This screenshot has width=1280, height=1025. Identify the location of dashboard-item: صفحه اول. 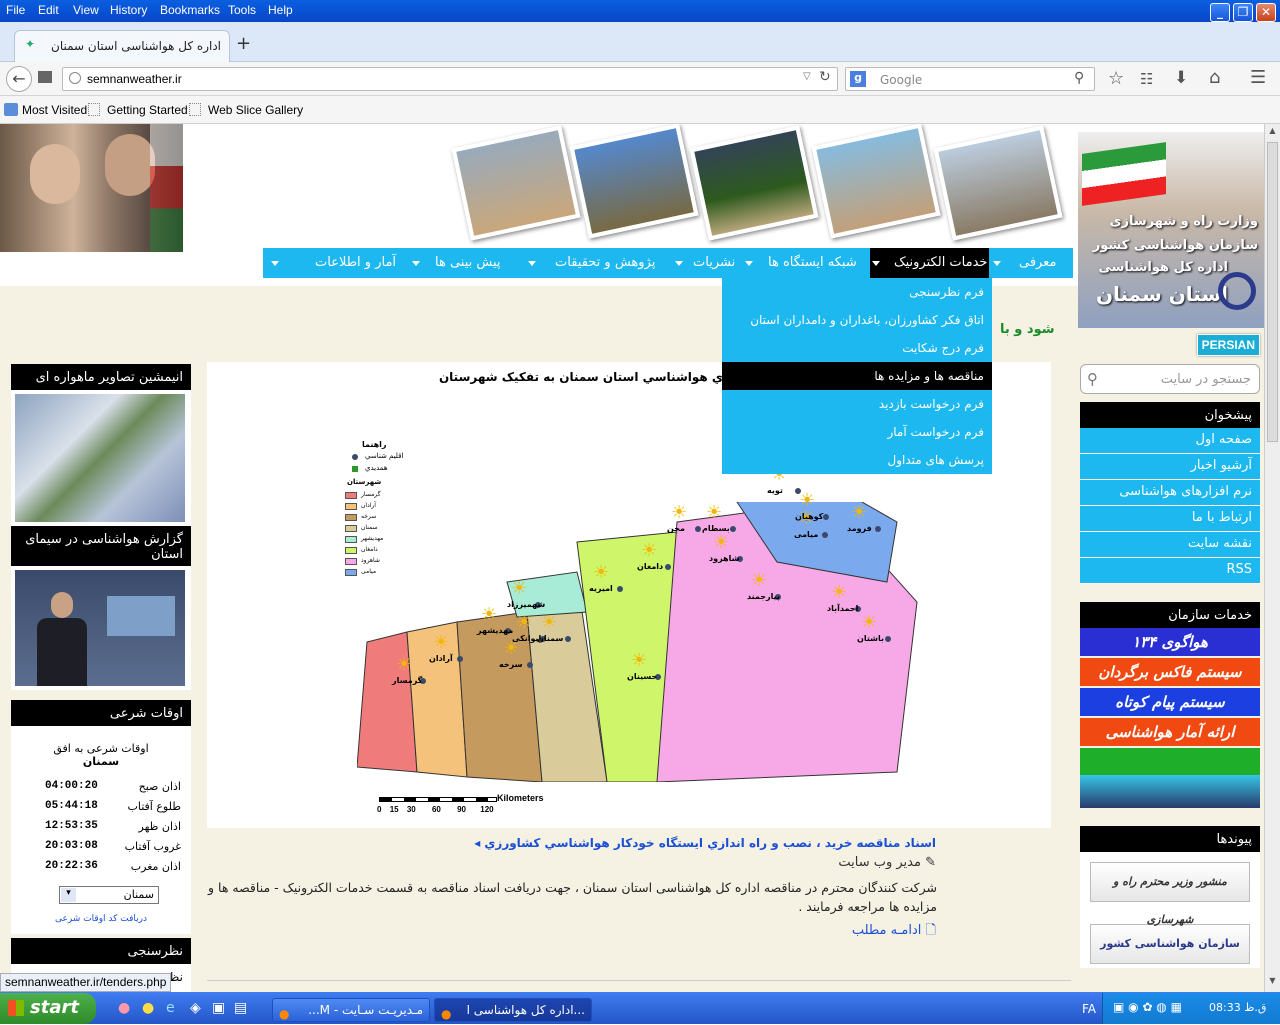
(1170, 441).